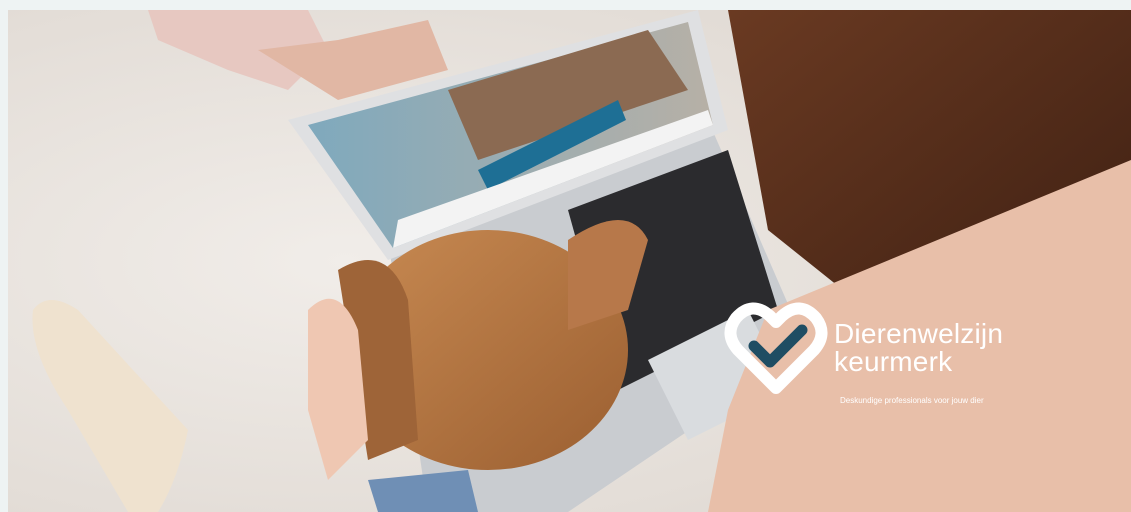  I want to click on brand-name-line1: Dierenwelzijn, so click(919, 333).